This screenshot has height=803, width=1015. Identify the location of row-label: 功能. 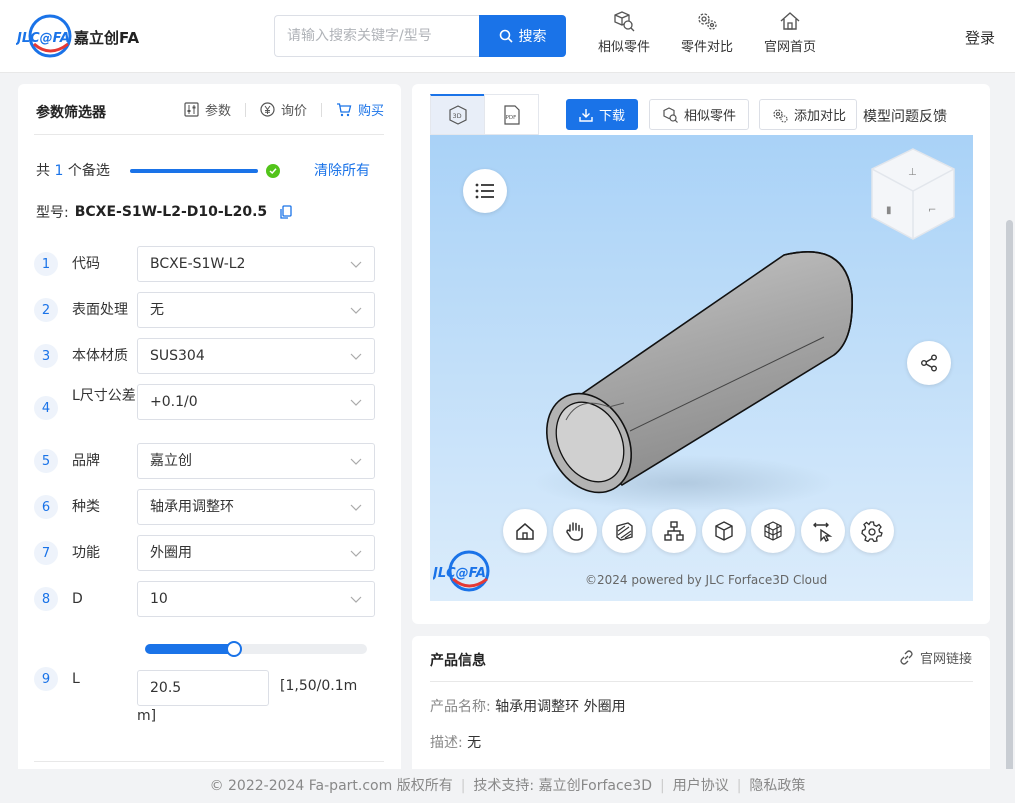
(86, 553).